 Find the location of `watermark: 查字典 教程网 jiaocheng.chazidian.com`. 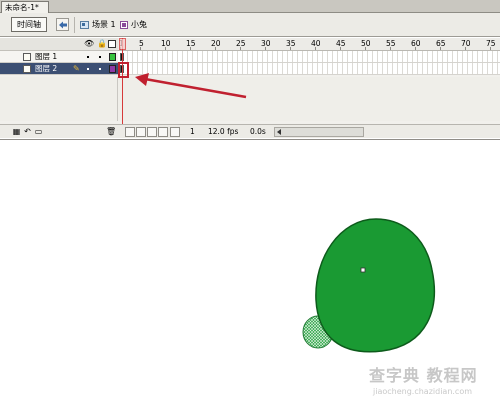

watermark: 查字典 教程网 jiaocheng.chazidian.com is located at coordinates (425, 383).